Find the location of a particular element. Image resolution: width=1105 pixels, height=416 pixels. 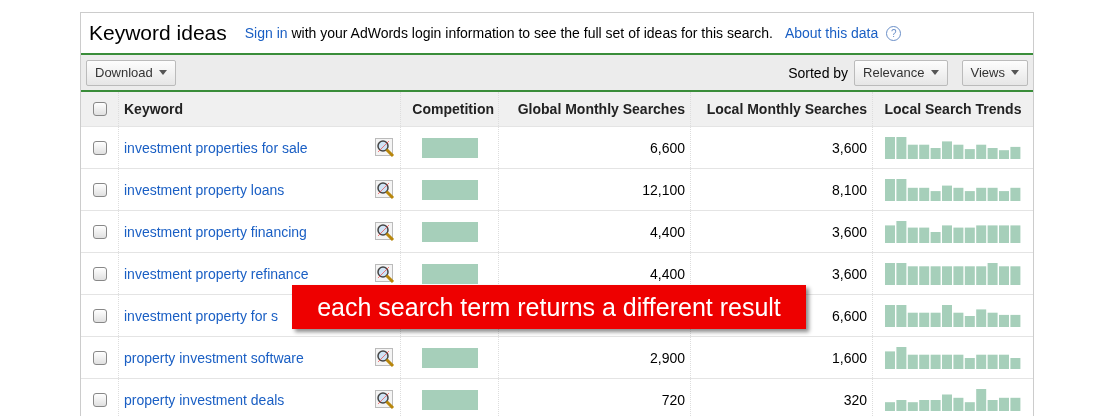

panel-title: Keyword ideas is located at coordinates (158, 33).